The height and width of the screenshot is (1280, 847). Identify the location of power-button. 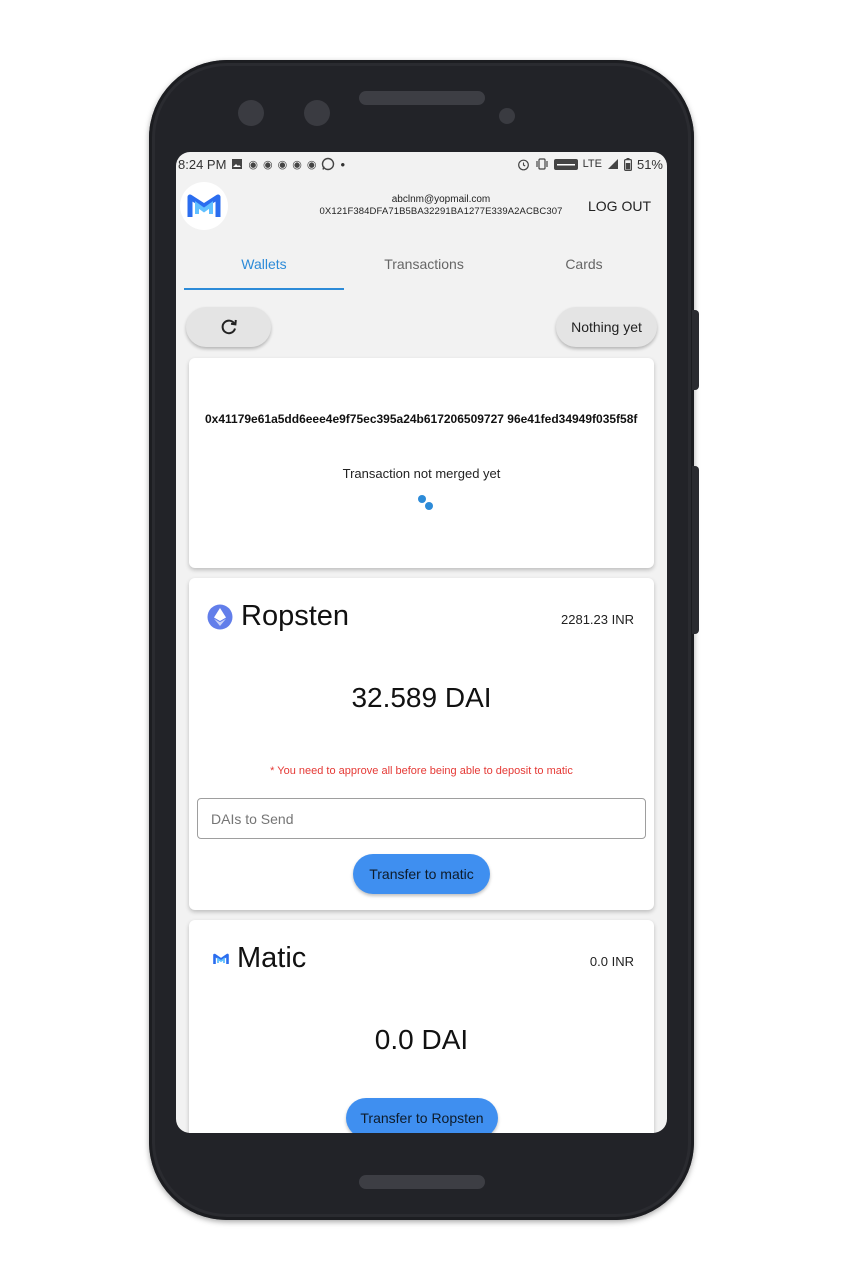
(695, 350).